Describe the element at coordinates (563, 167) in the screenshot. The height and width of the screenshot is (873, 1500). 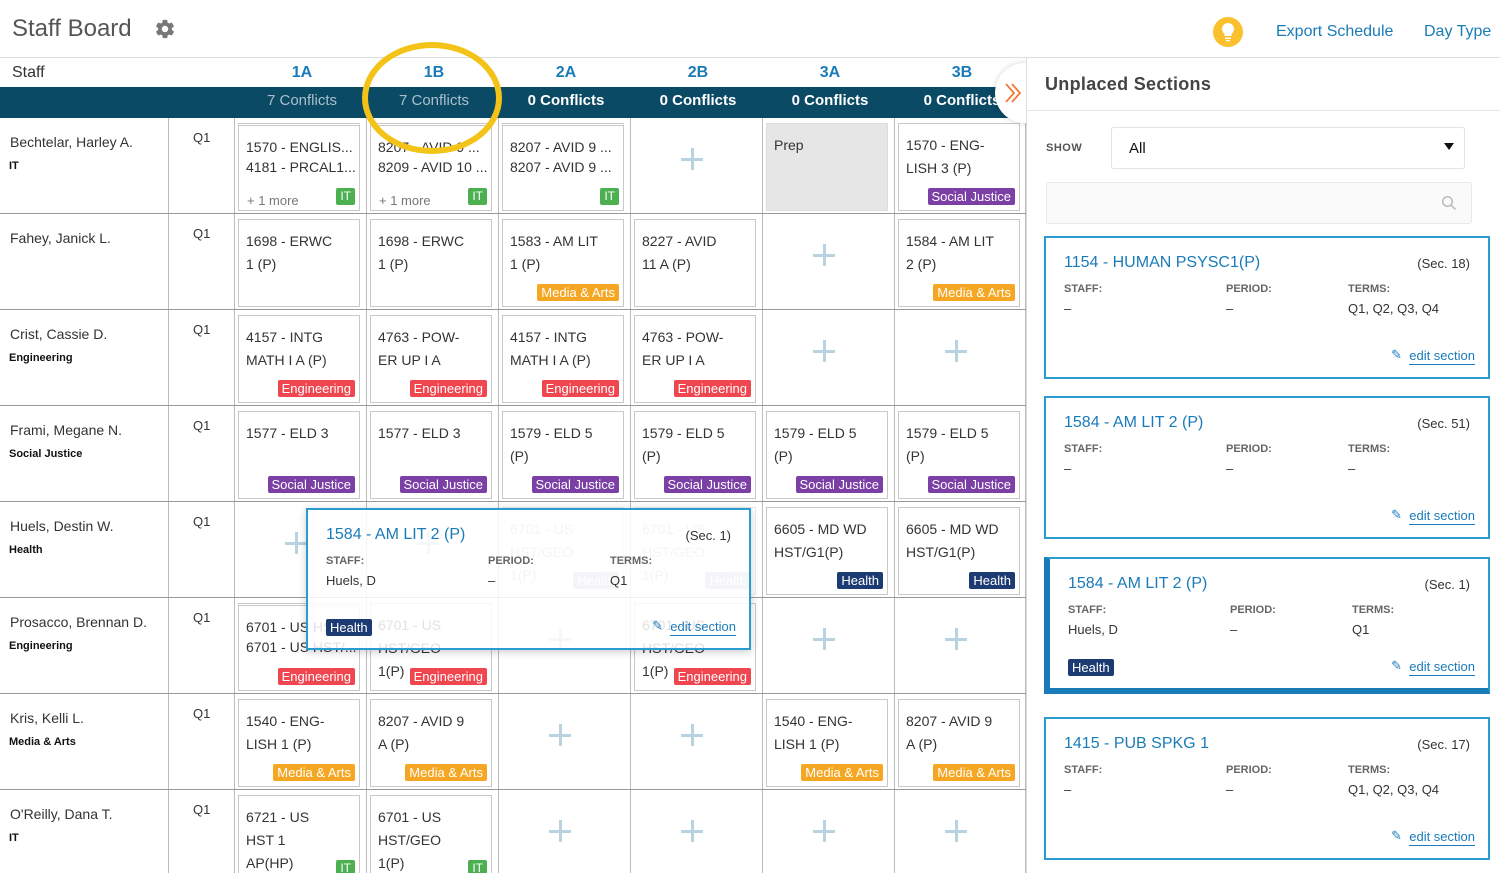
I see `section-cell: 8207 - AVID 9 ... 8207 - AVID 9 ... IT` at that location.